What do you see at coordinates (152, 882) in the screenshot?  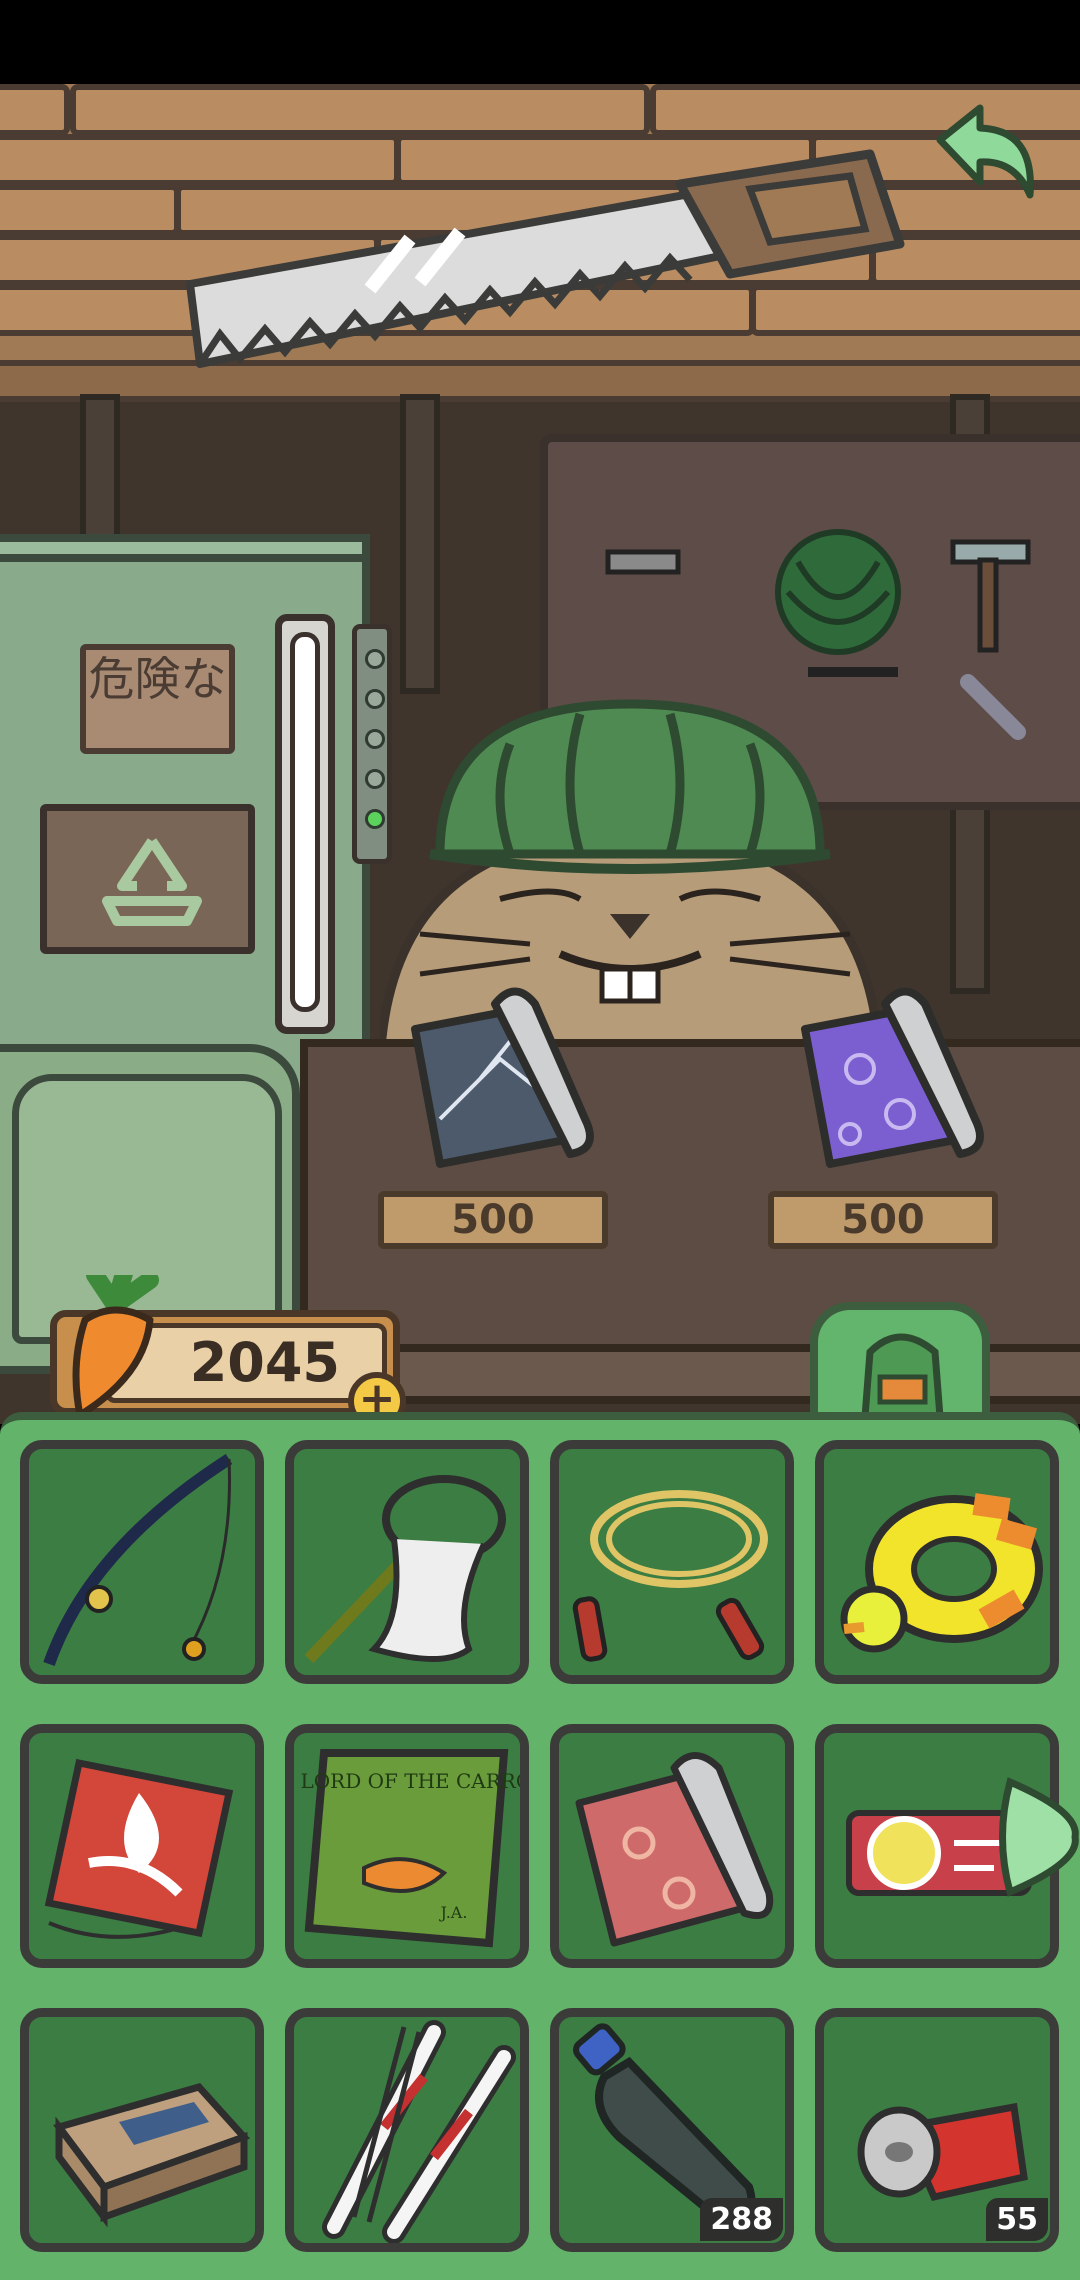 I see `recycle-icon` at bounding box center [152, 882].